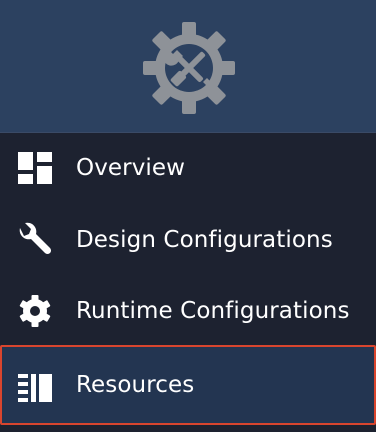 This screenshot has width=376, height=432. What do you see at coordinates (204, 240) in the screenshot?
I see `nav-item-label: Design Configurations` at bounding box center [204, 240].